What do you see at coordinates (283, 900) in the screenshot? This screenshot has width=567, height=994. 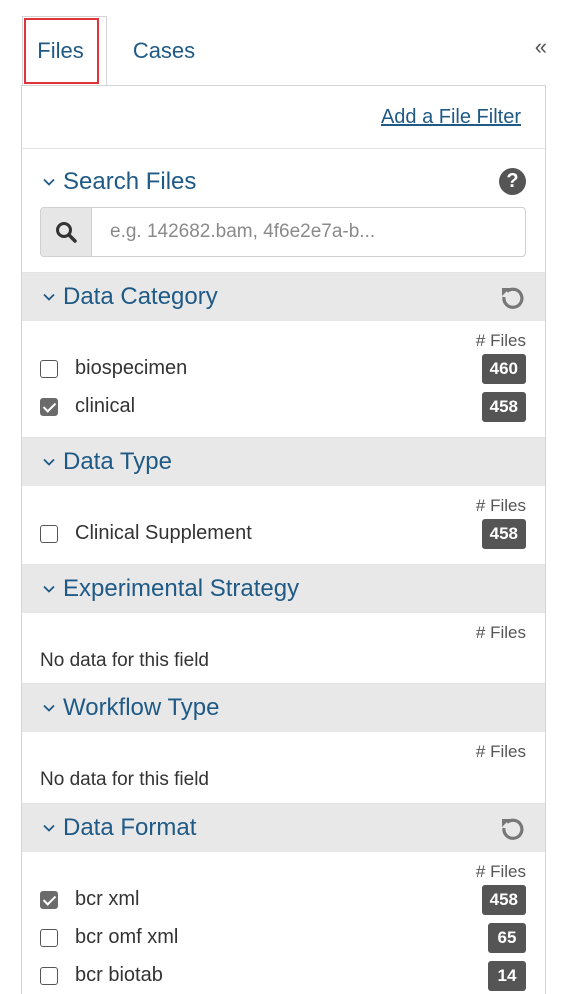 I see `facet-row: bcr xml 458` at bounding box center [283, 900].